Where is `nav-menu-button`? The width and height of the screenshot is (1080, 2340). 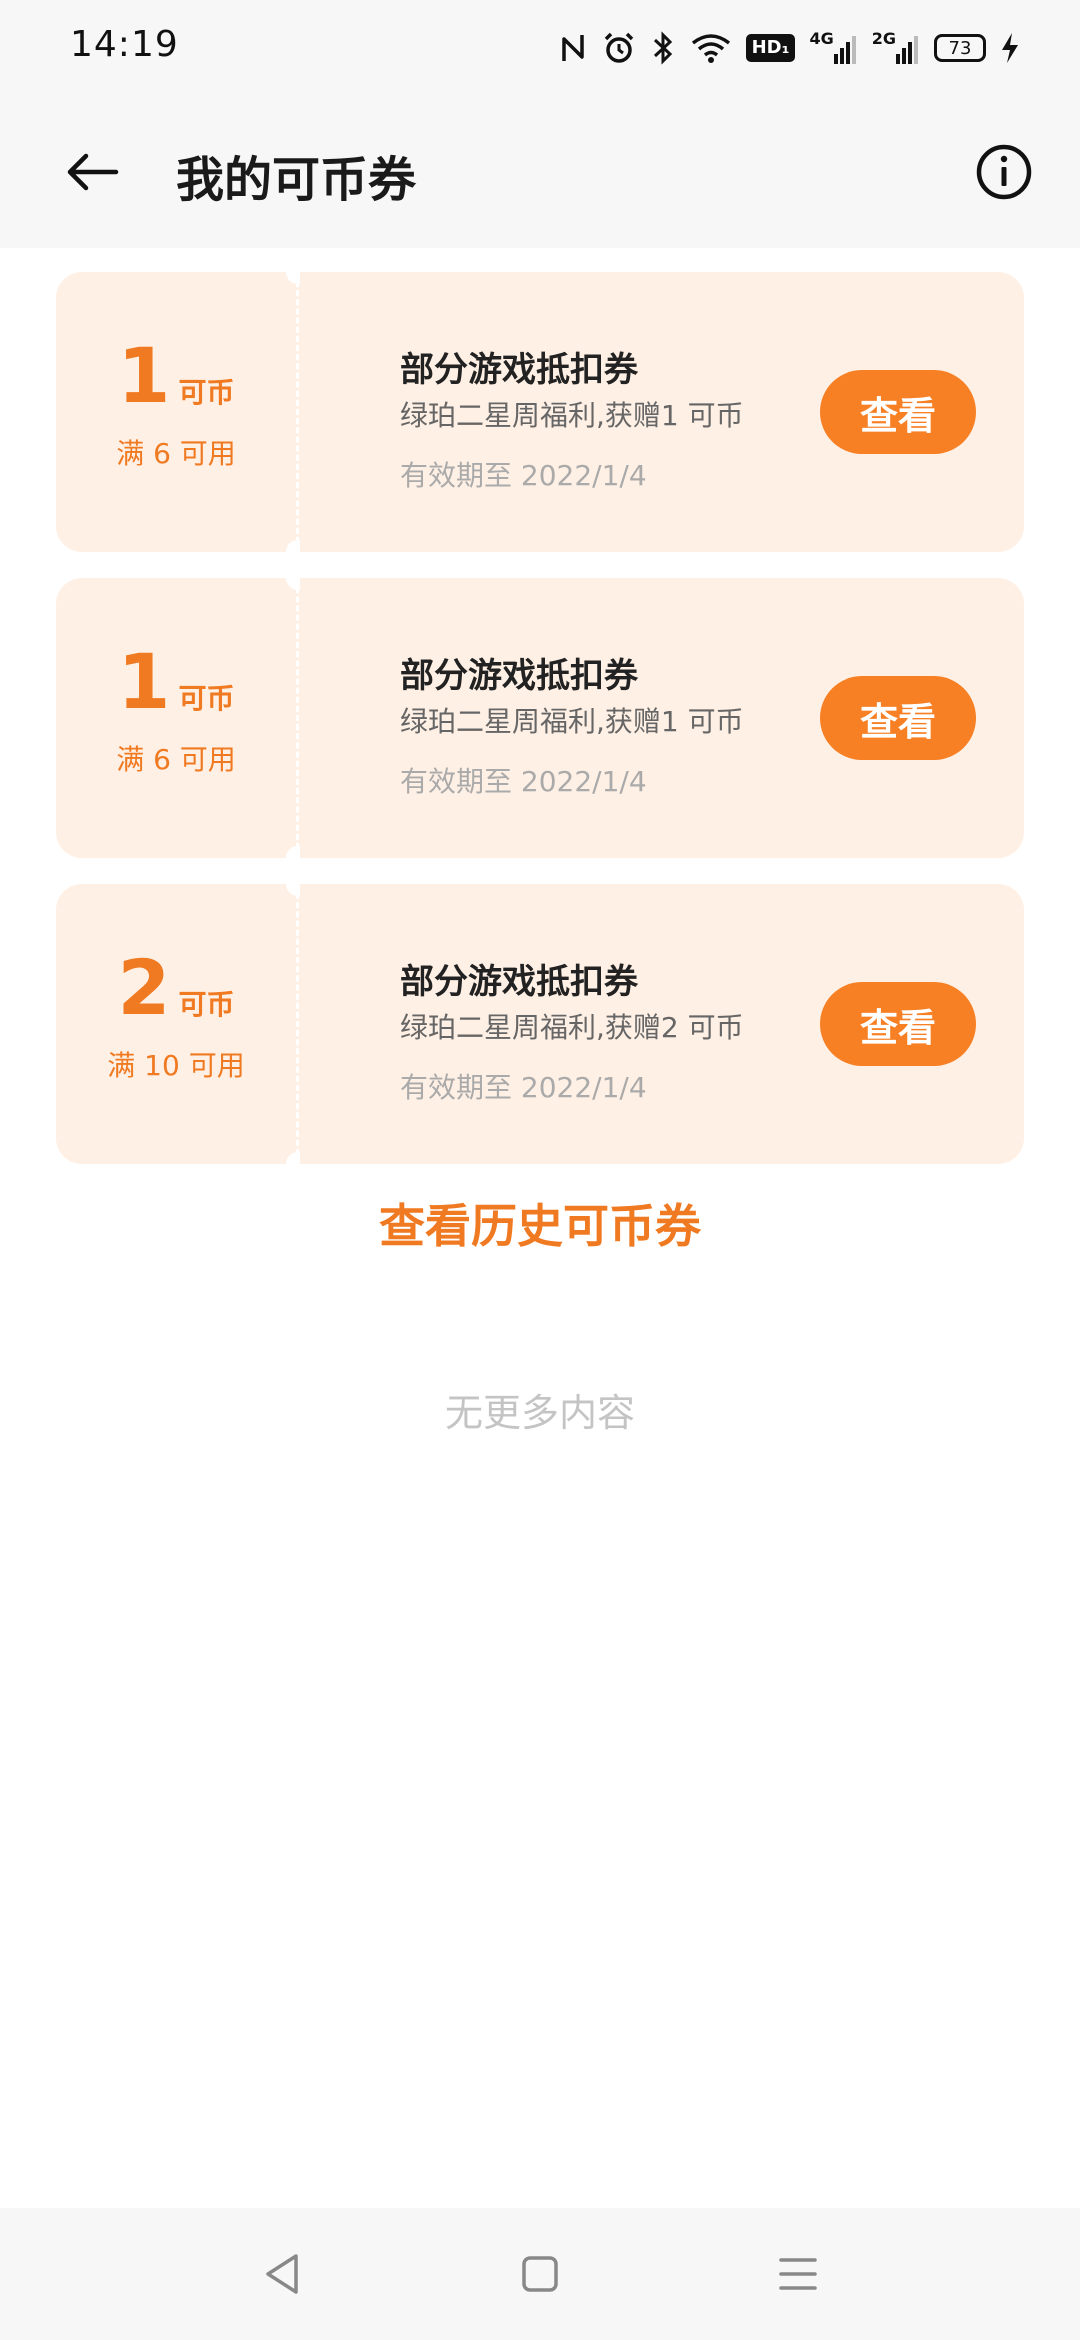 nav-menu-button is located at coordinates (798, 2274).